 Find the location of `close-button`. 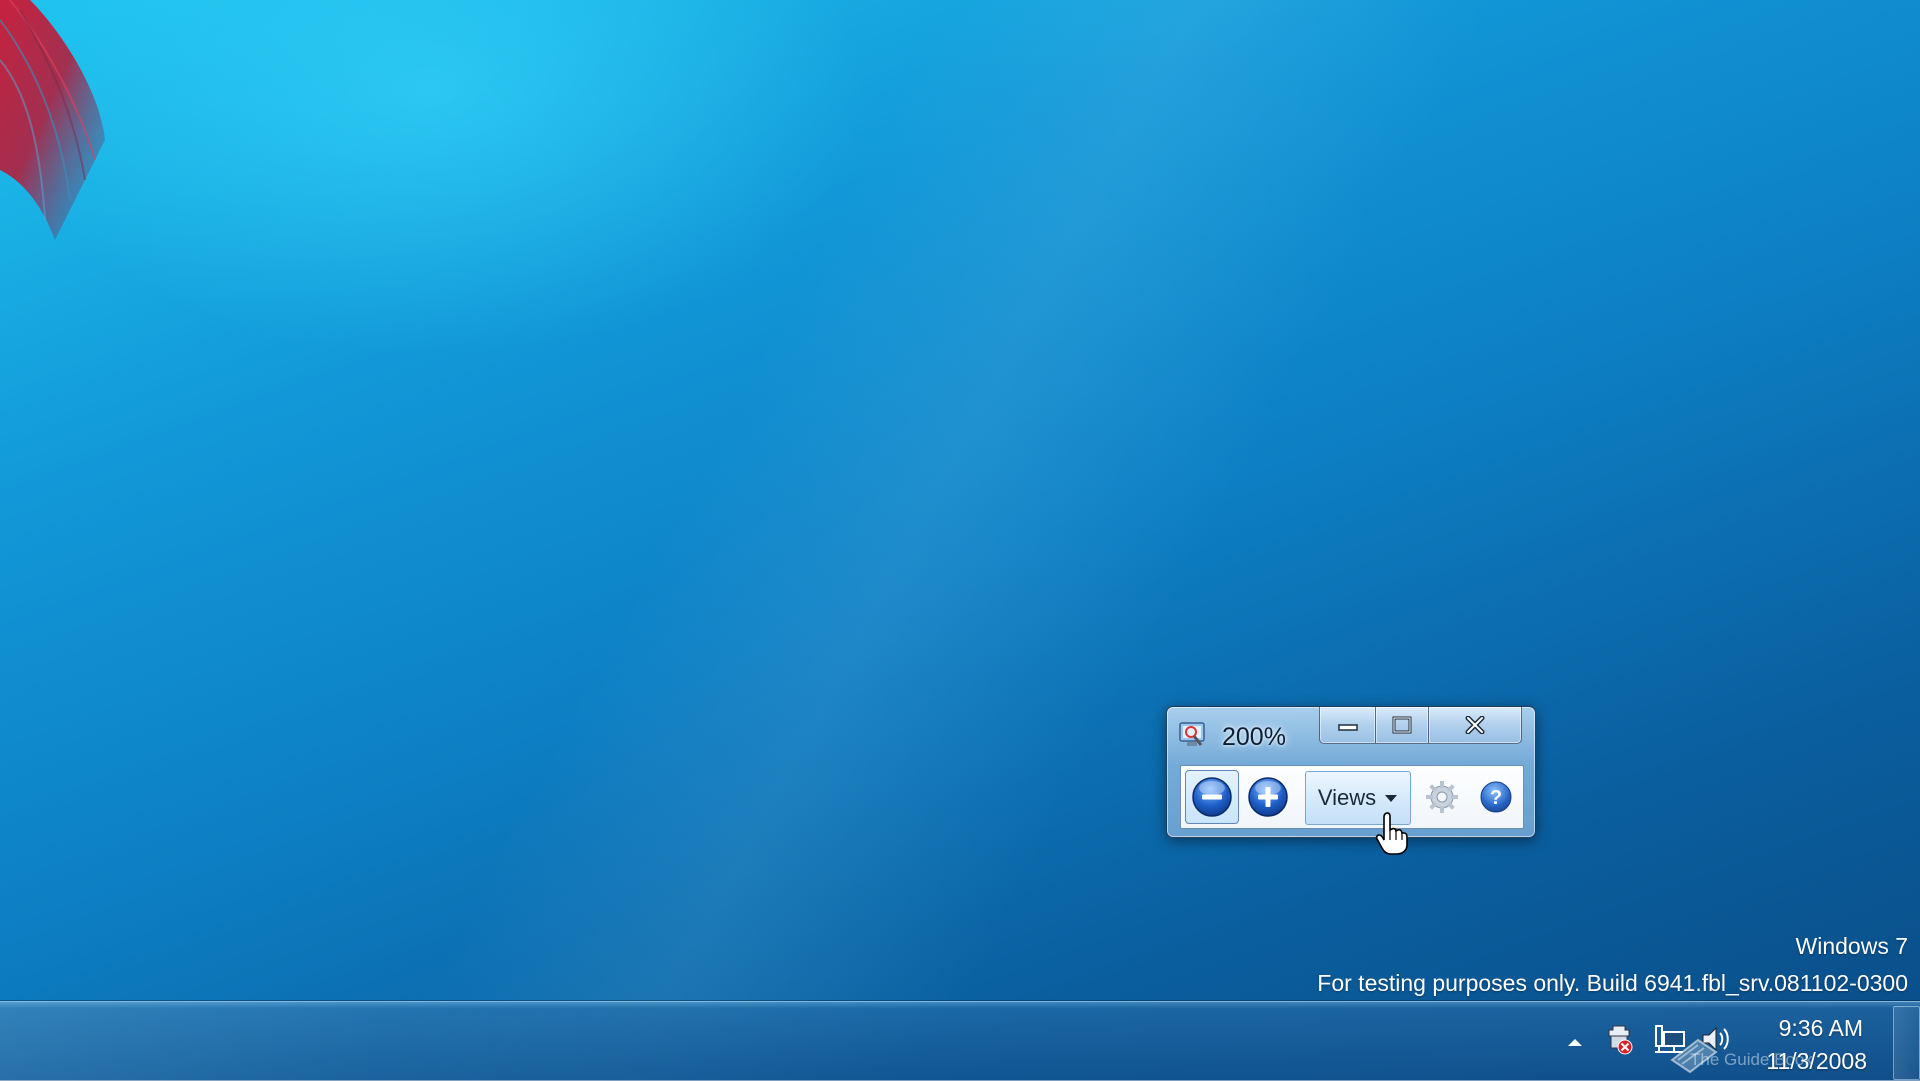

close-button is located at coordinates (1475, 725).